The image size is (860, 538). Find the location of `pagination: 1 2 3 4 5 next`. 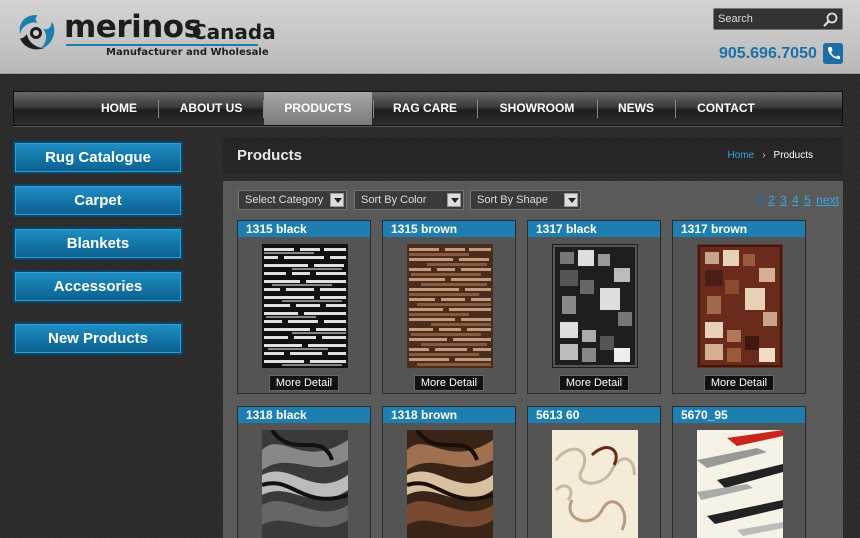

pagination: 1 2 3 4 5 next is located at coordinates (798, 200).